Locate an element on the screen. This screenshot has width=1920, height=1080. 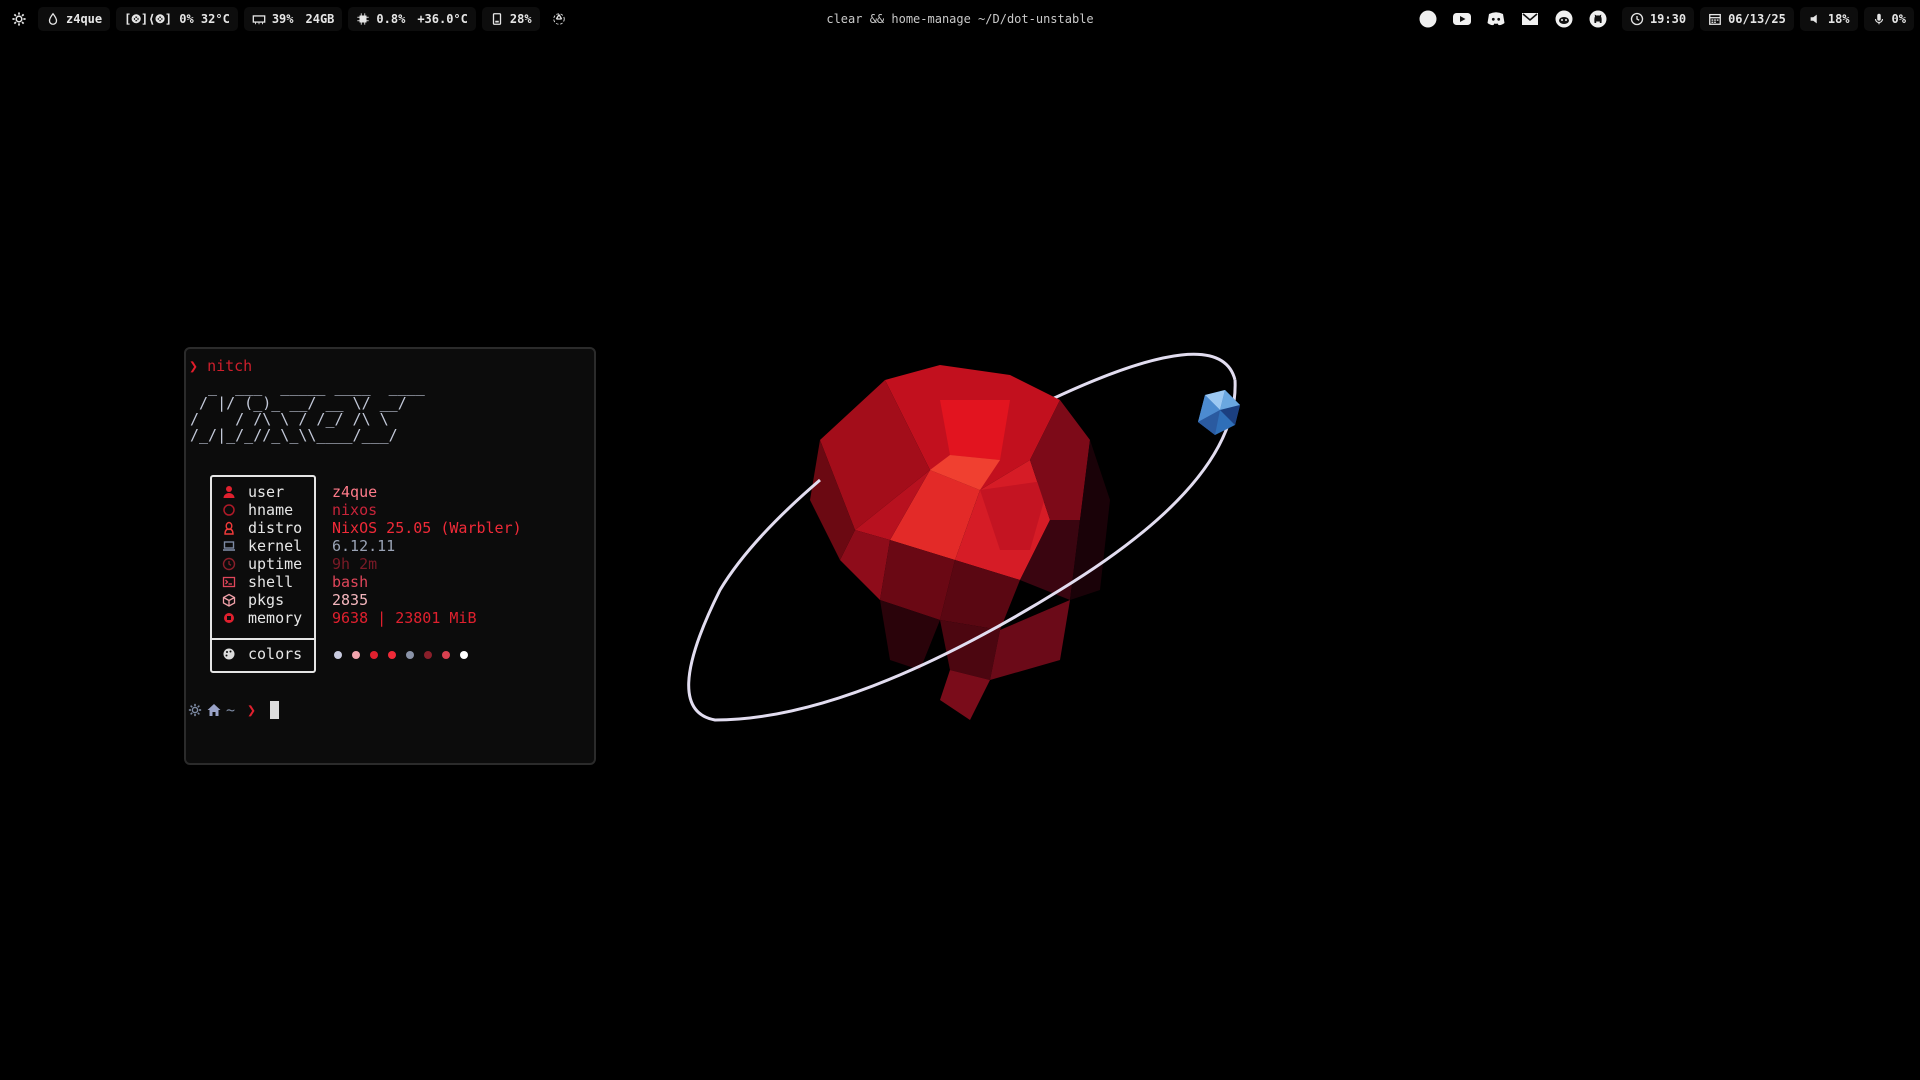
label-memory: memory is located at coordinates (275, 618).